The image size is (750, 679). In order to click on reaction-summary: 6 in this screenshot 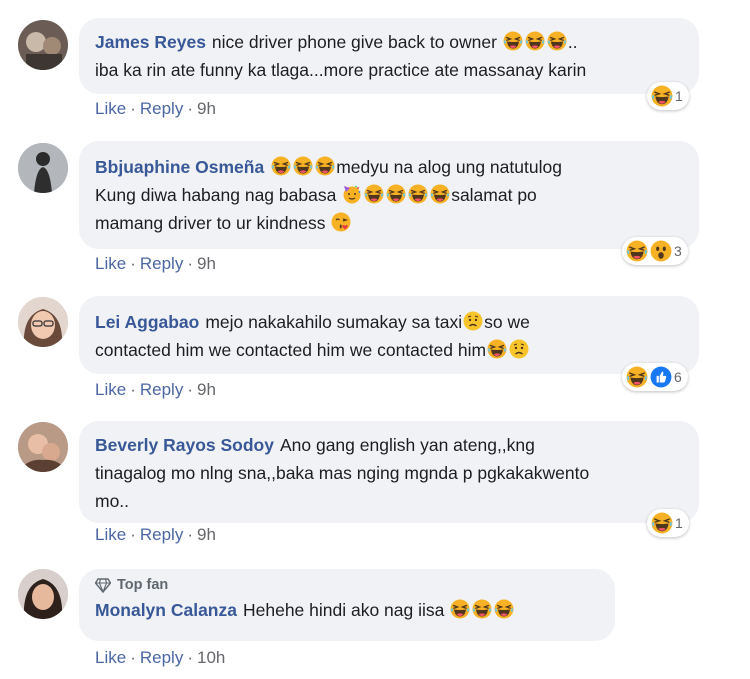, I will do `click(655, 377)`.